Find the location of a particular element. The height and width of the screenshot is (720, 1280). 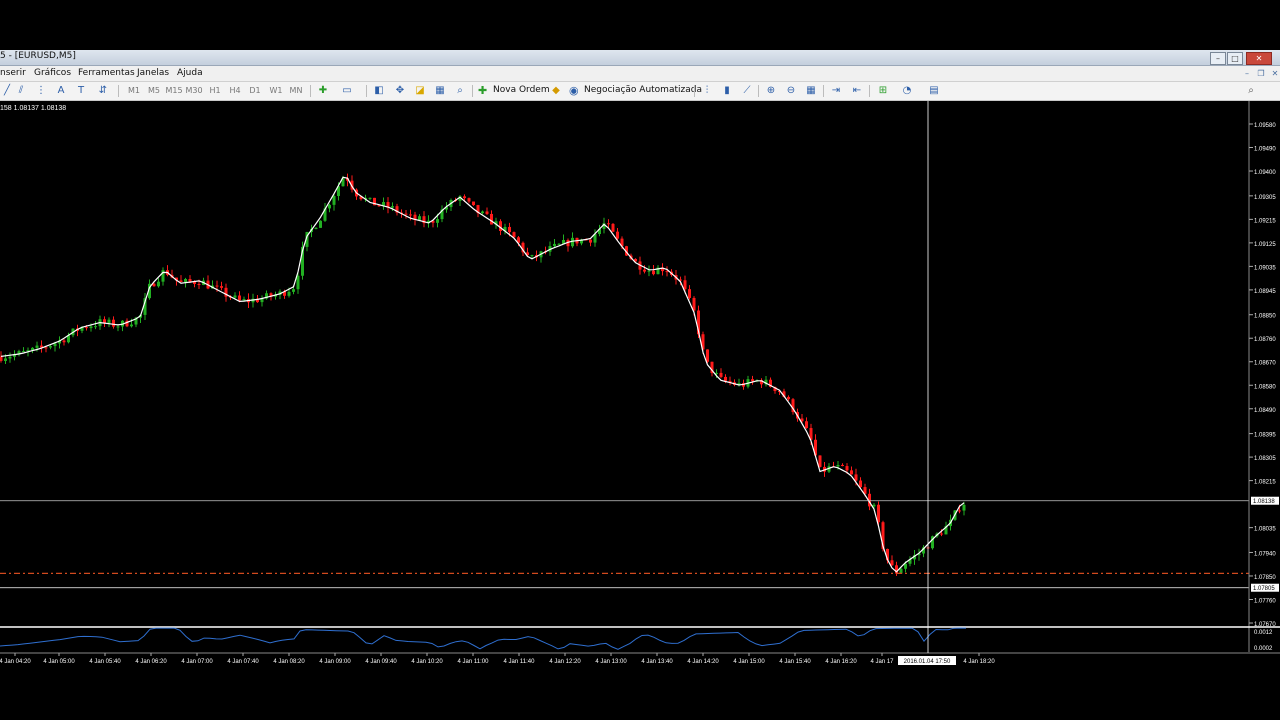

price-tick-label: 1.08035 is located at coordinates (1265, 530).